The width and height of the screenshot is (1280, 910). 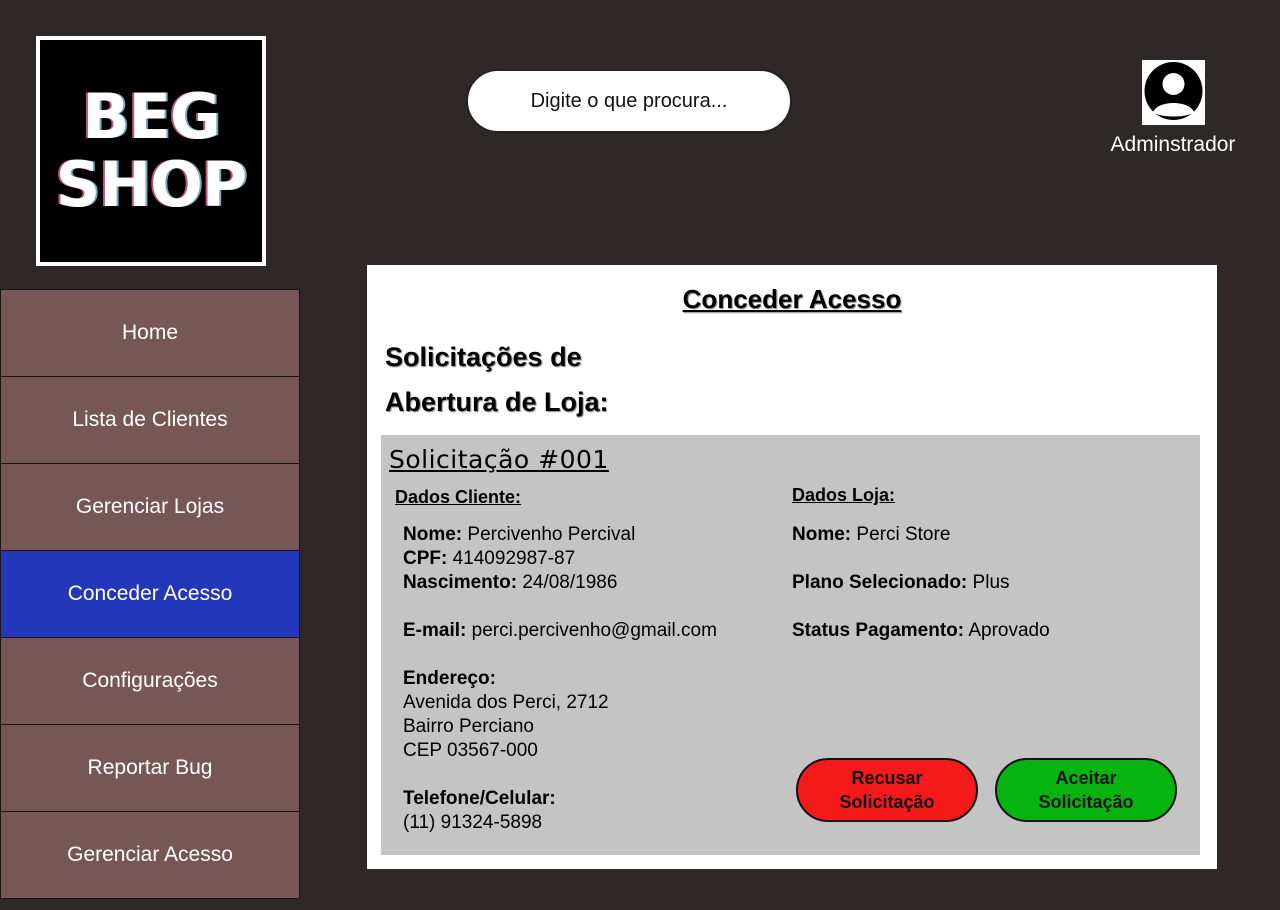 What do you see at coordinates (151, 116) in the screenshot?
I see `logo-text-line1: BEG` at bounding box center [151, 116].